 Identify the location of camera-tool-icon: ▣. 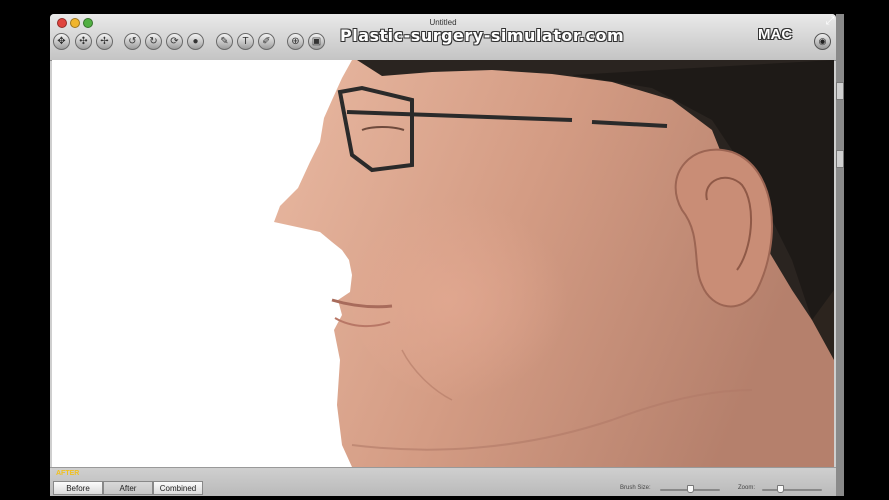
(316, 41).